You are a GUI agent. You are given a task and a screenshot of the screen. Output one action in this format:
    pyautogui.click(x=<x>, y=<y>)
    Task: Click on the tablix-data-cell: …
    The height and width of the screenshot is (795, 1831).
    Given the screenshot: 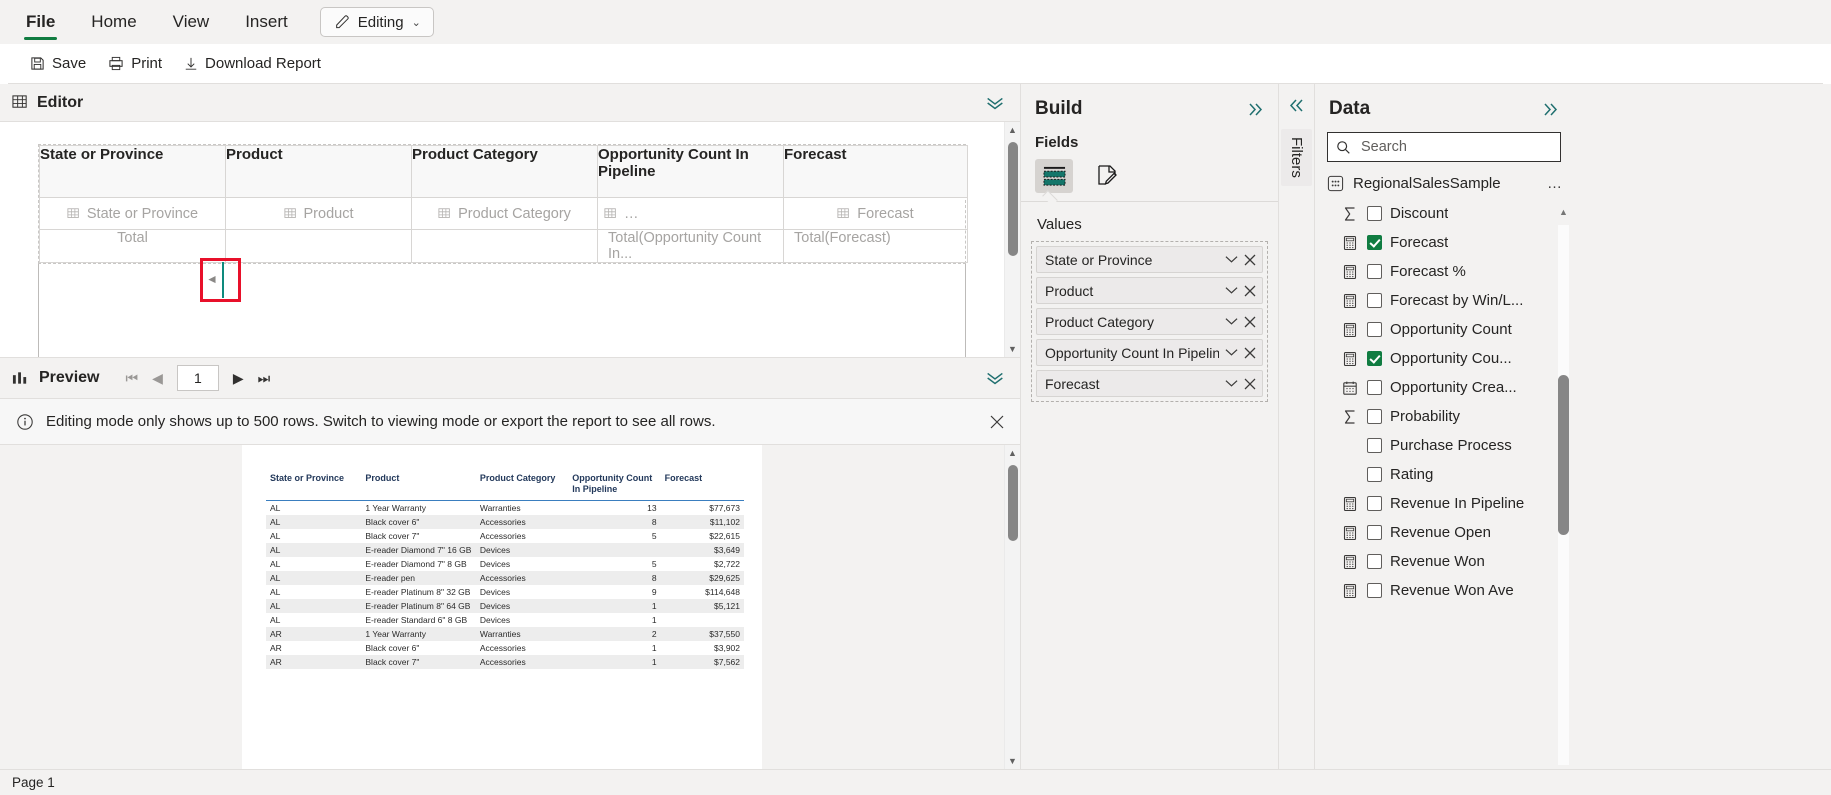 What is the action you would take?
    pyautogui.click(x=690, y=213)
    